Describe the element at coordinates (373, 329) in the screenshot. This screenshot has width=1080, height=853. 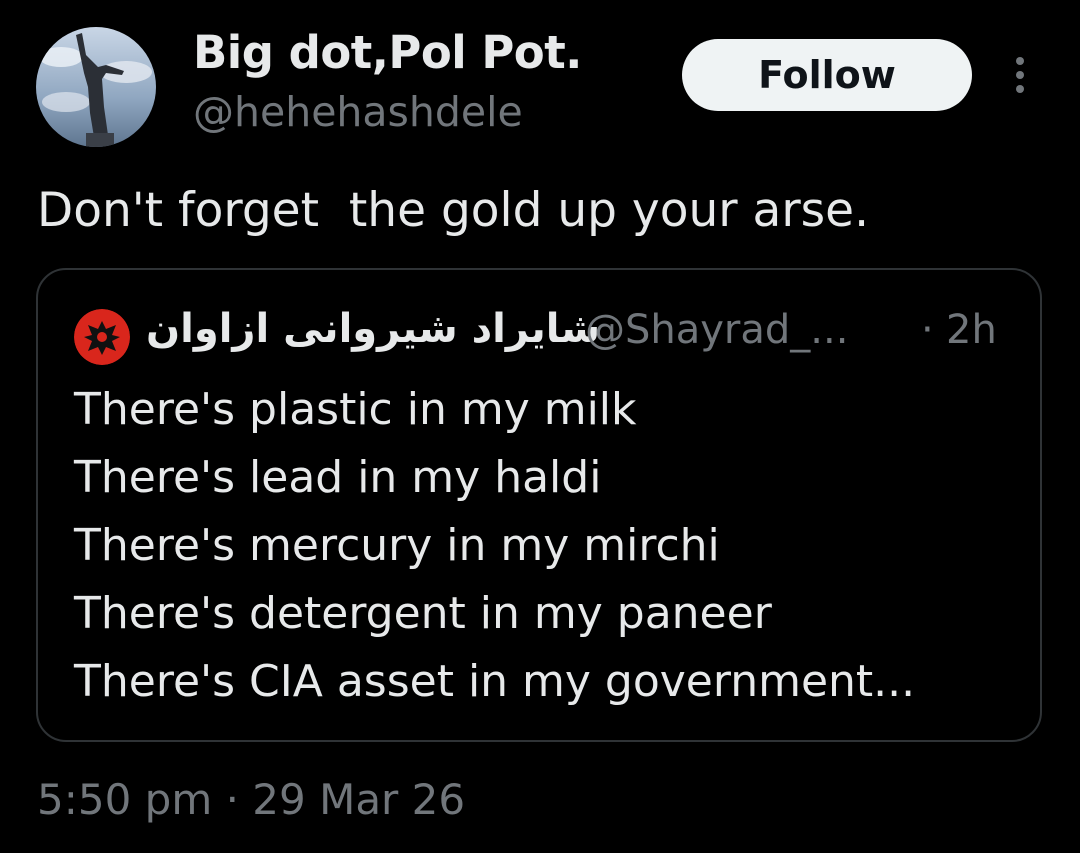
I see `quoted-display-name: شايراد شيروانى ازاوان` at that location.